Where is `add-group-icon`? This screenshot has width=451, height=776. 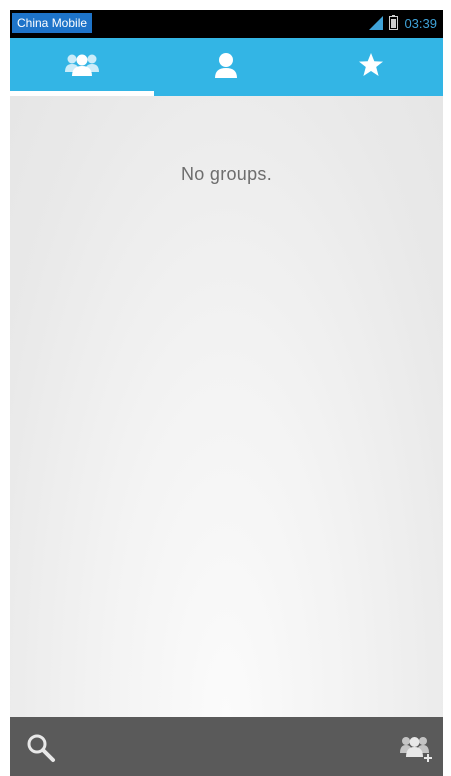 add-group-icon is located at coordinates (415, 748).